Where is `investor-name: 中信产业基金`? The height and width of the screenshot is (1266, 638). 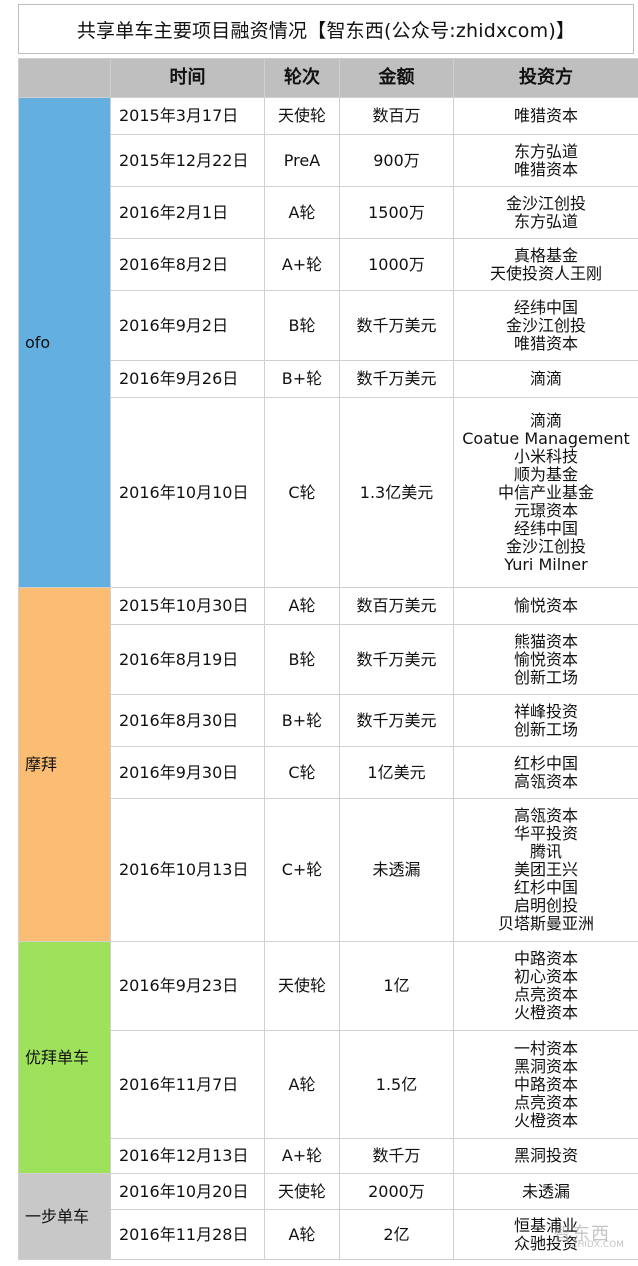
investor-name: 中信产业基金 is located at coordinates (545, 492).